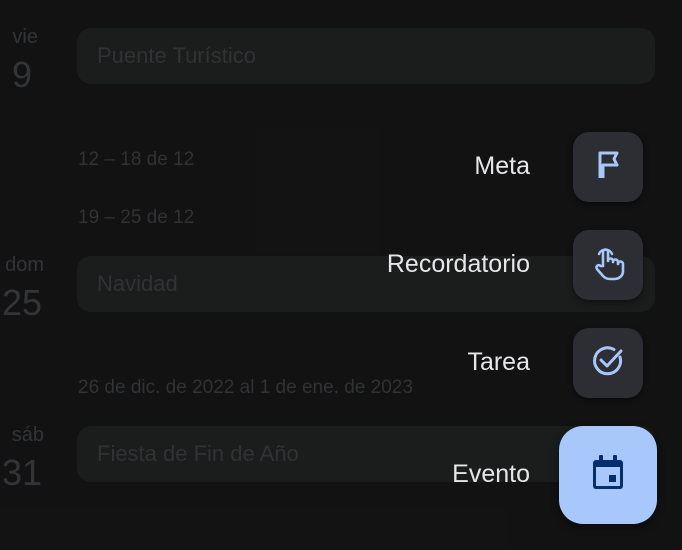 This screenshot has height=550, width=682. Describe the element at coordinates (341, 167) in the screenshot. I see `fab-item-goal: Meta` at that location.